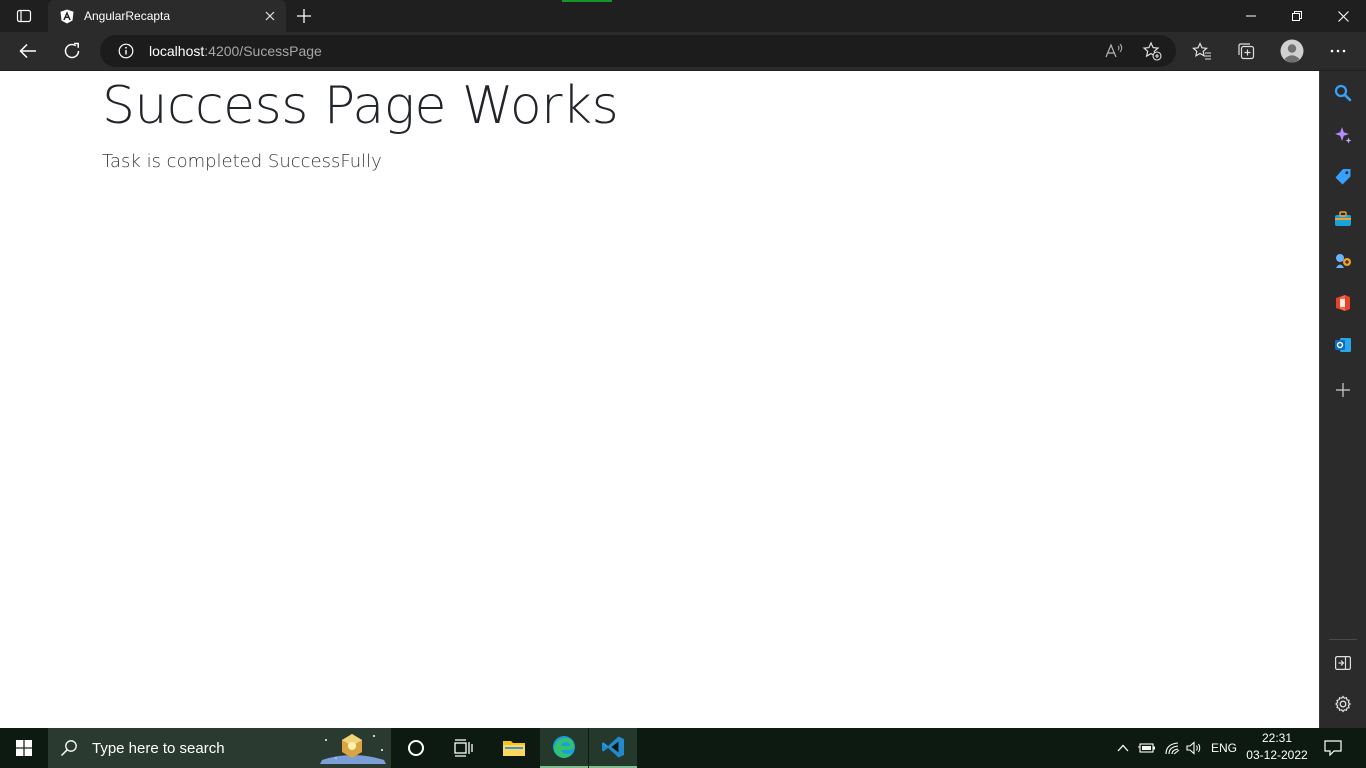  I want to click on refresh-icon, so click(72, 50).